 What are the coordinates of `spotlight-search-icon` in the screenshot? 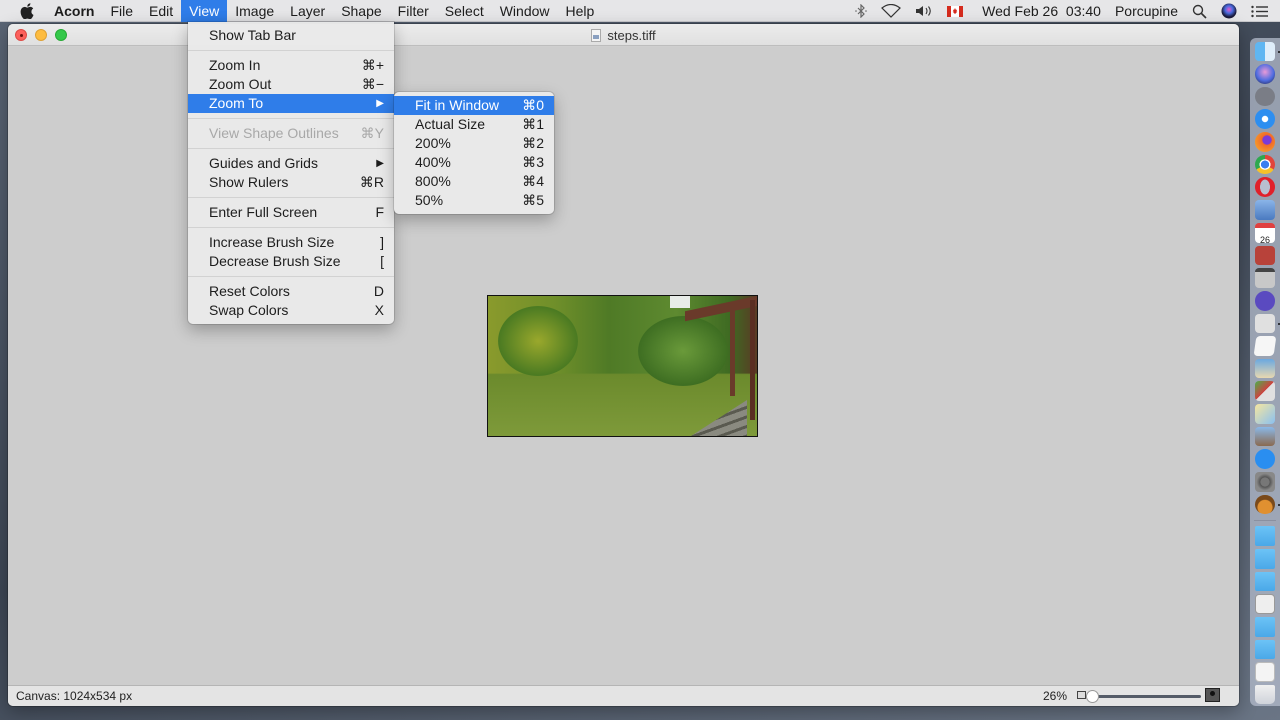 It's located at (1199, 11).